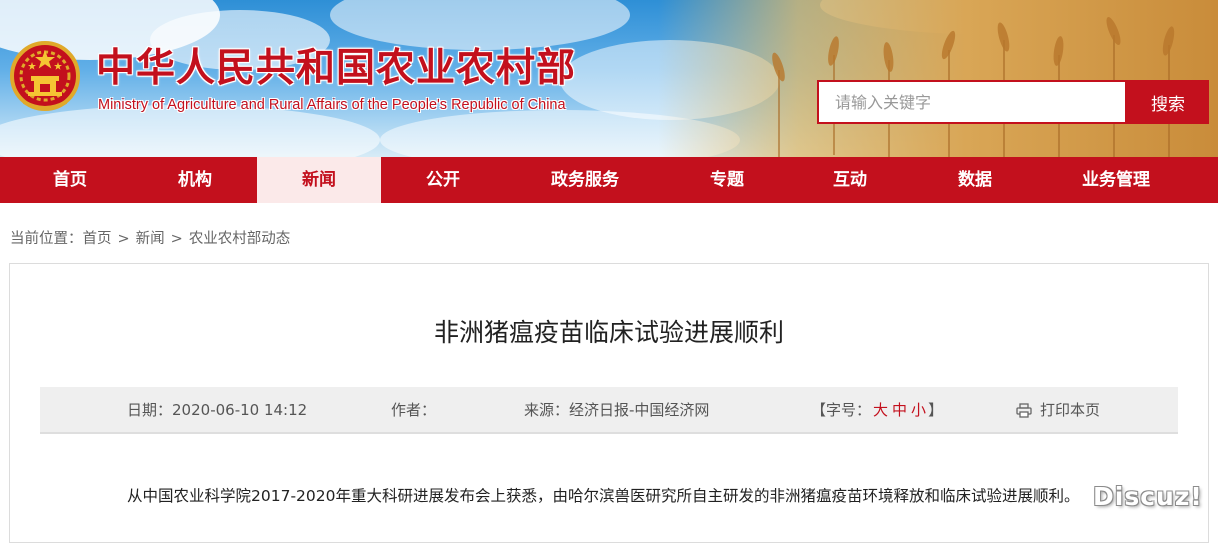  Describe the element at coordinates (70, 180) in the screenshot. I see `nav-item-home: 首页` at that location.